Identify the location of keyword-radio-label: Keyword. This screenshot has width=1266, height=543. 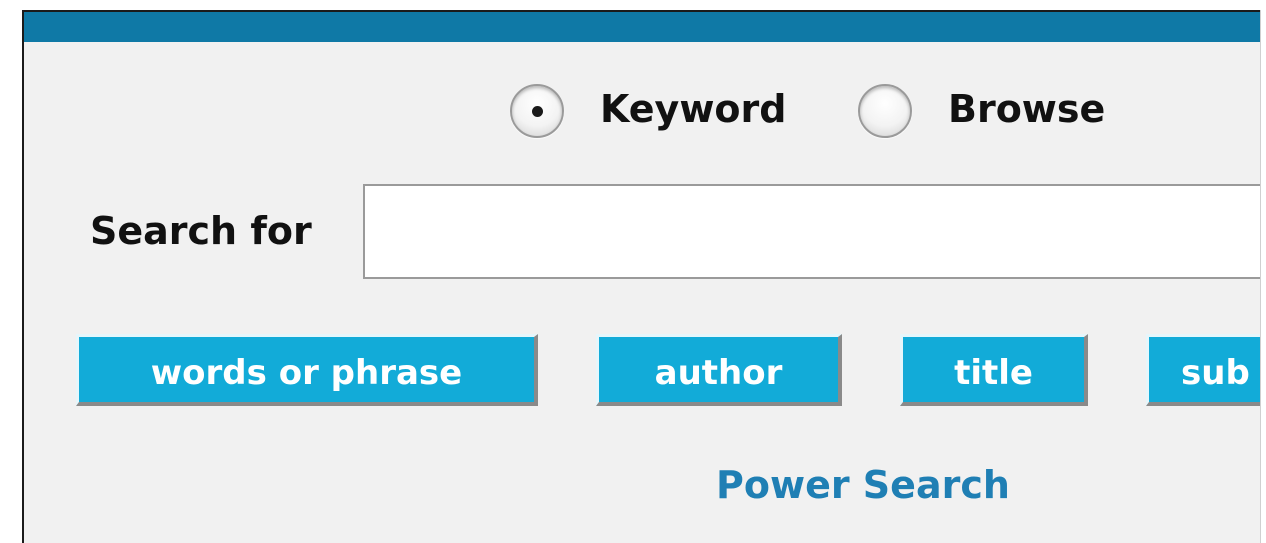
(693, 109).